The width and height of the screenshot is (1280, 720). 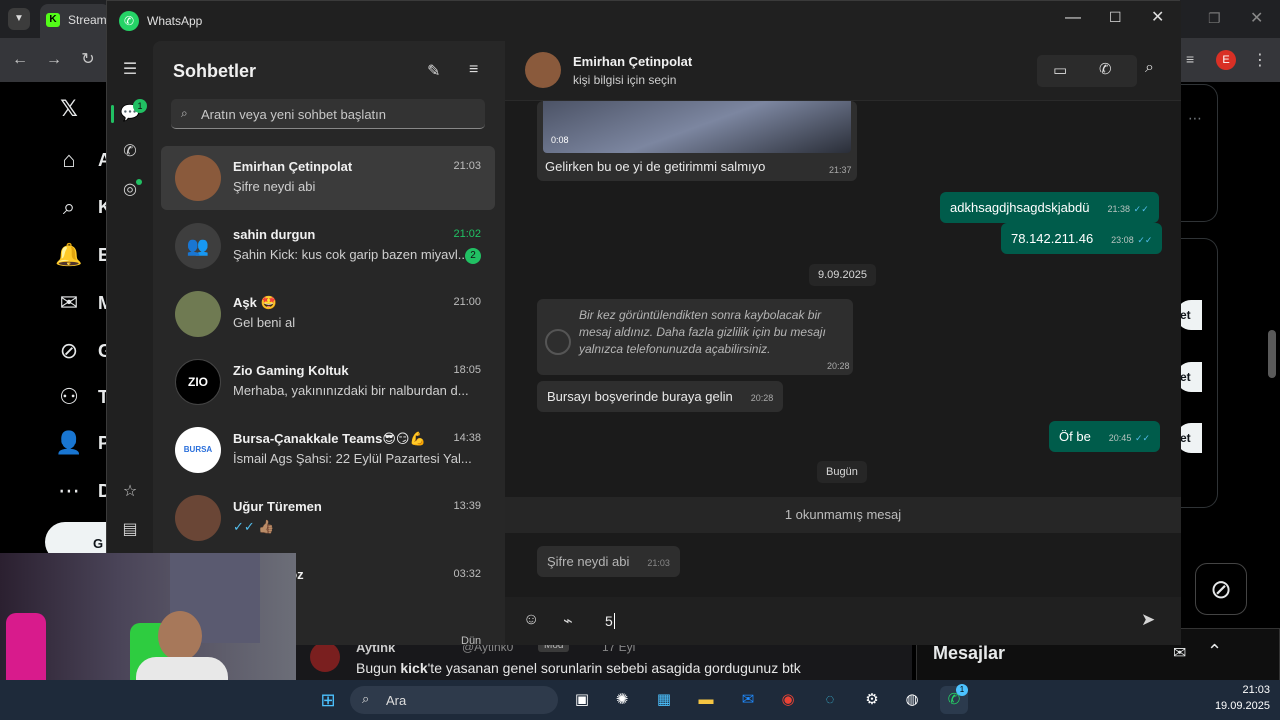 I want to click on gaming-chair, so click(x=26, y=650).